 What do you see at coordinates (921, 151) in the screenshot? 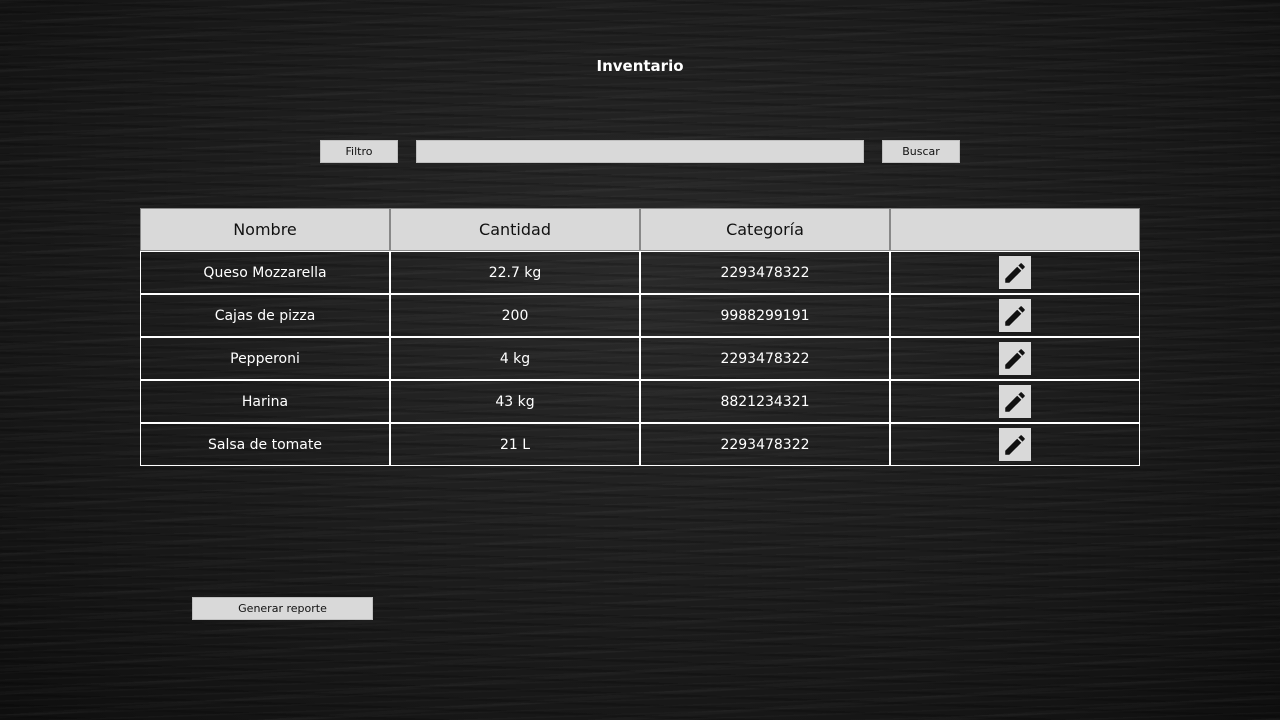
I see `search-button: Buscar` at bounding box center [921, 151].